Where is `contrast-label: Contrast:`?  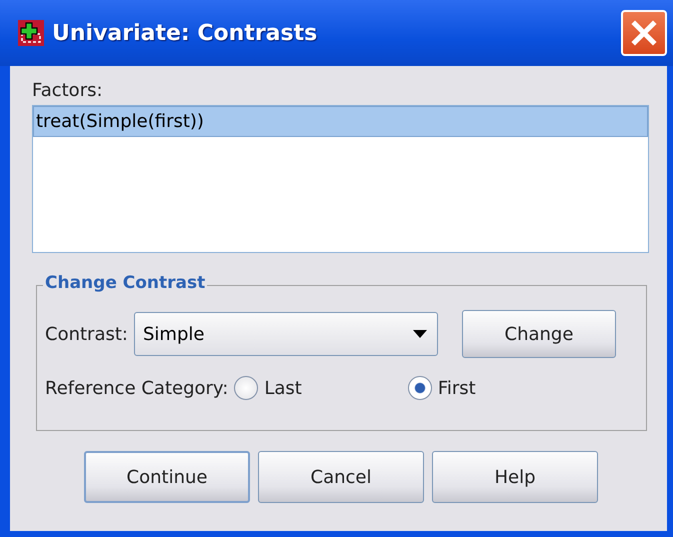
contrast-label: Contrast: is located at coordinates (86, 334).